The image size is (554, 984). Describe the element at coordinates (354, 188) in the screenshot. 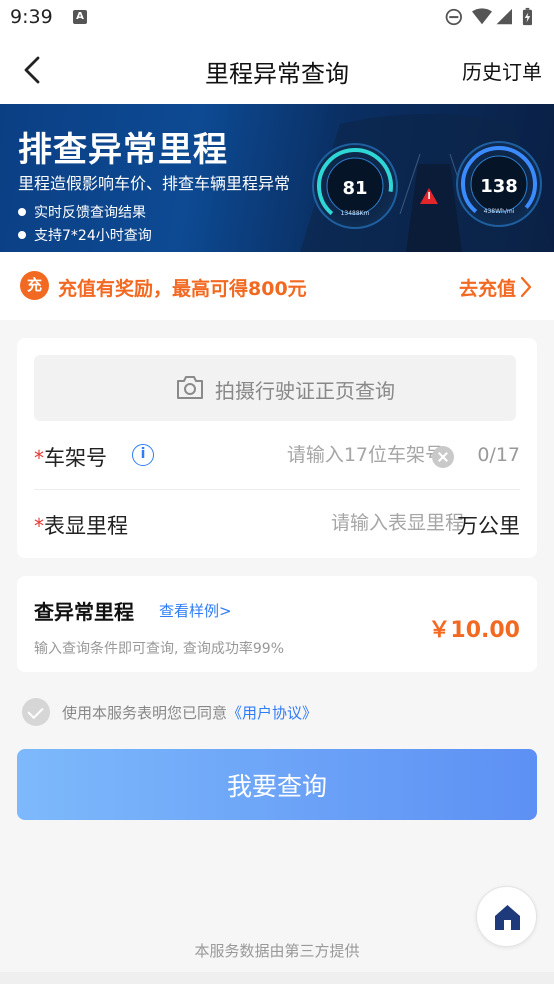

I see `gauge-left-value: 81` at that location.